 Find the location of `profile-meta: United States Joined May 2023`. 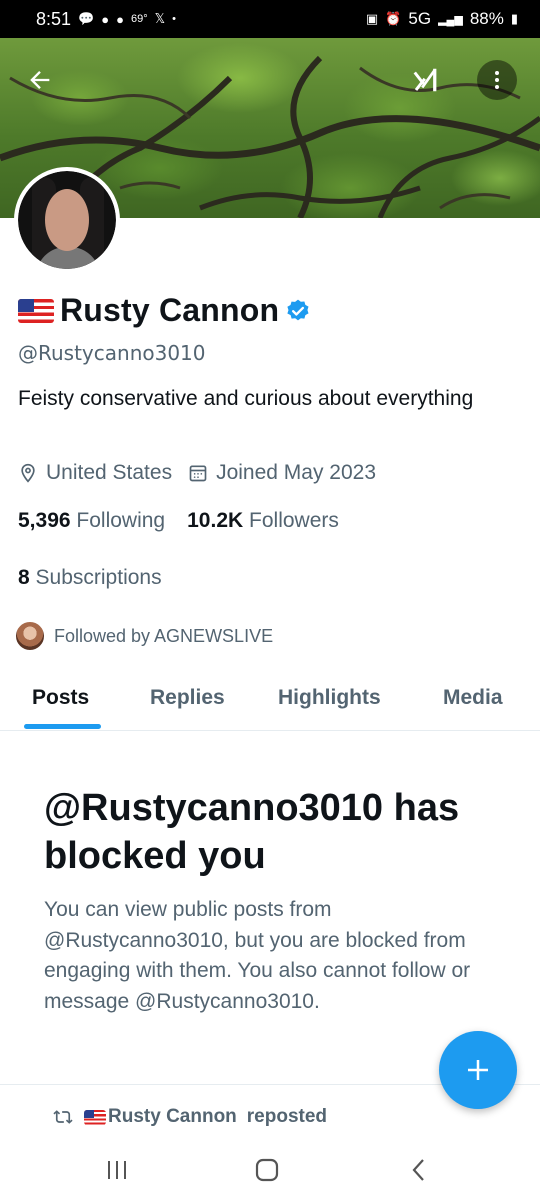

profile-meta: United States Joined May 2023 is located at coordinates (197, 473).